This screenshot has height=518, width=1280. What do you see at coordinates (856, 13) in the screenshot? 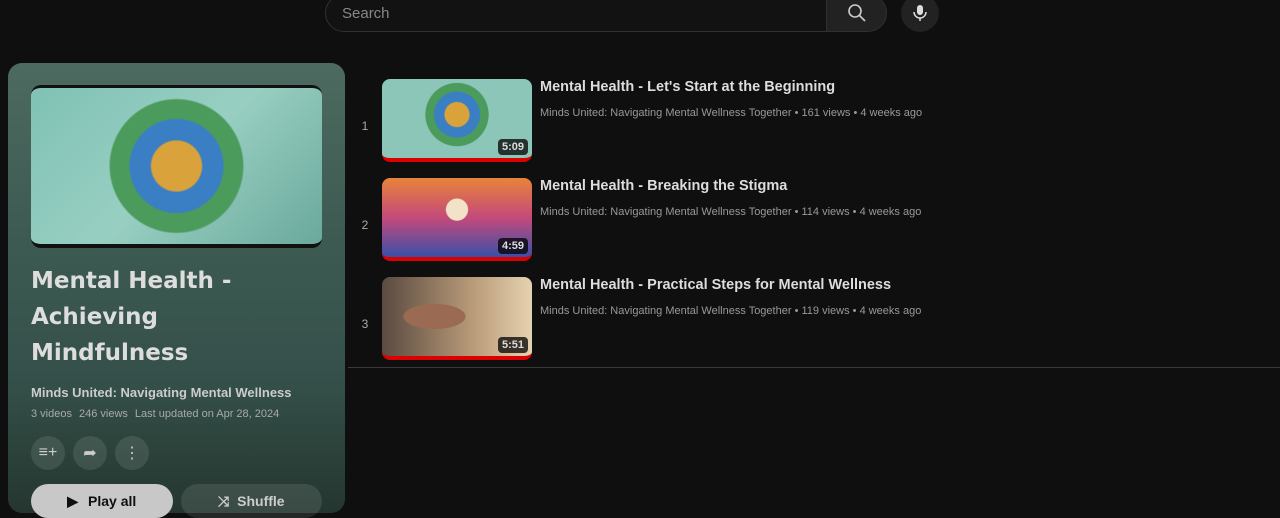
I see `search-icon` at bounding box center [856, 13].